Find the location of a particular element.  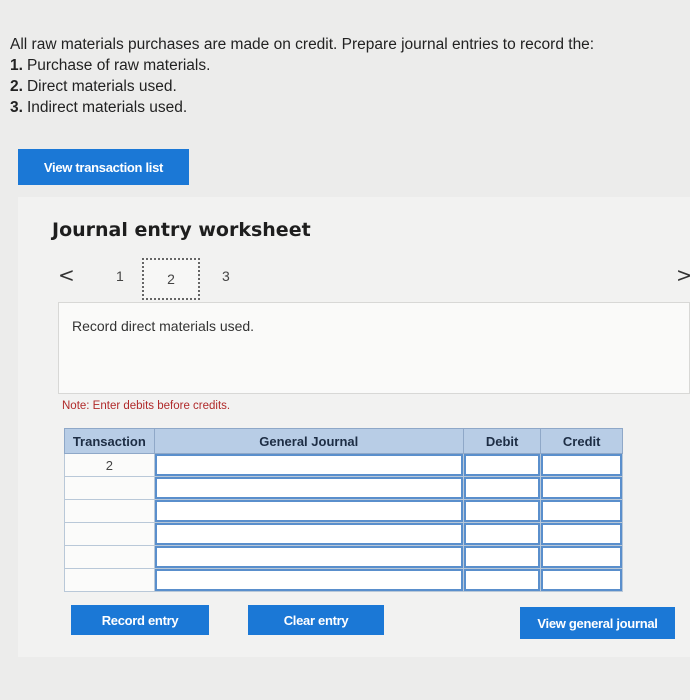

table-row: 2 is located at coordinates (343, 465).